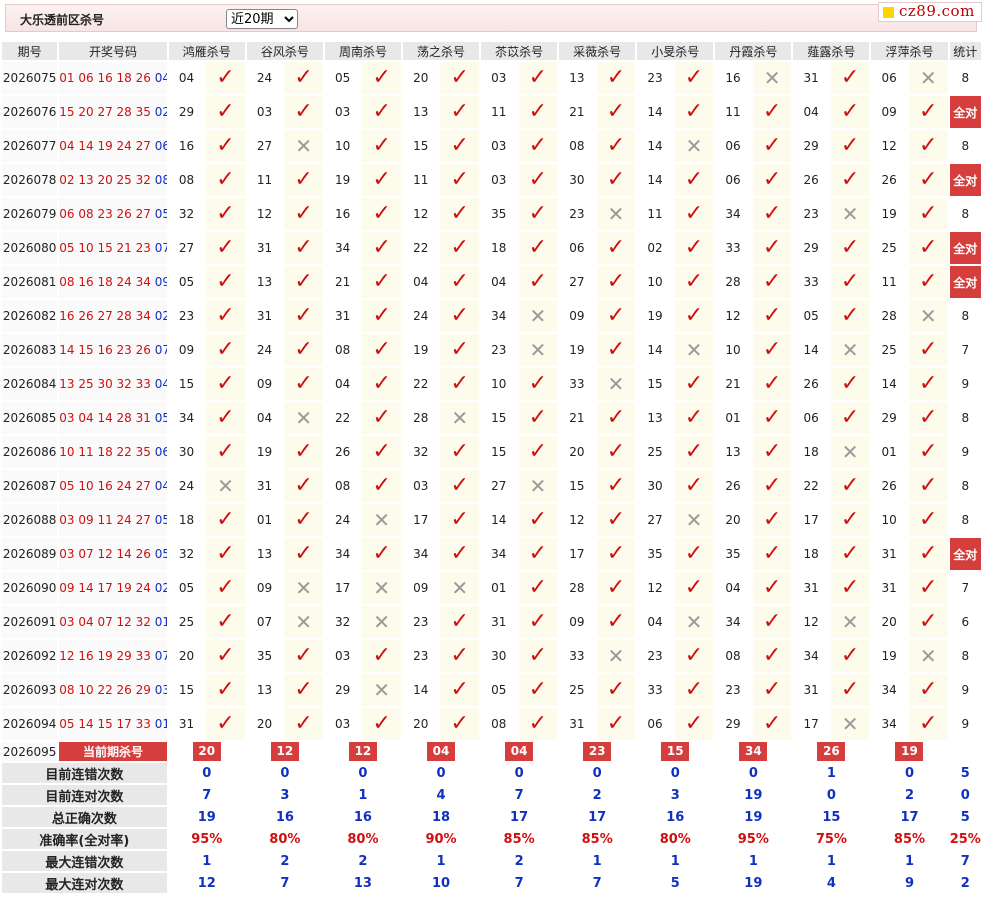  Describe the element at coordinates (831, 51) in the screenshot. I see `header-expert: 薤露杀号` at that location.